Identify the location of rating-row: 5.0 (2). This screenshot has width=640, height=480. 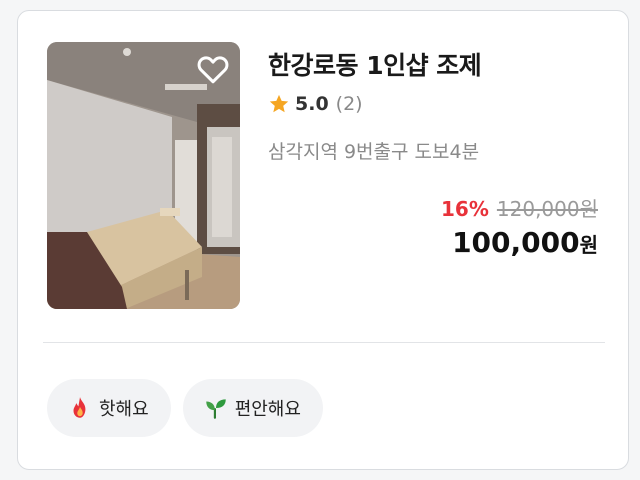
(315, 104).